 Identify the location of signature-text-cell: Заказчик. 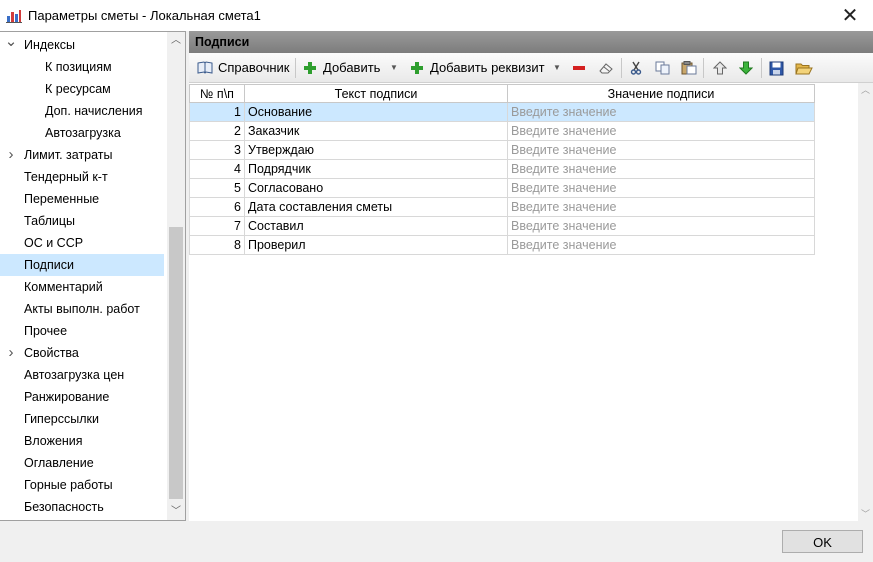
(376, 131).